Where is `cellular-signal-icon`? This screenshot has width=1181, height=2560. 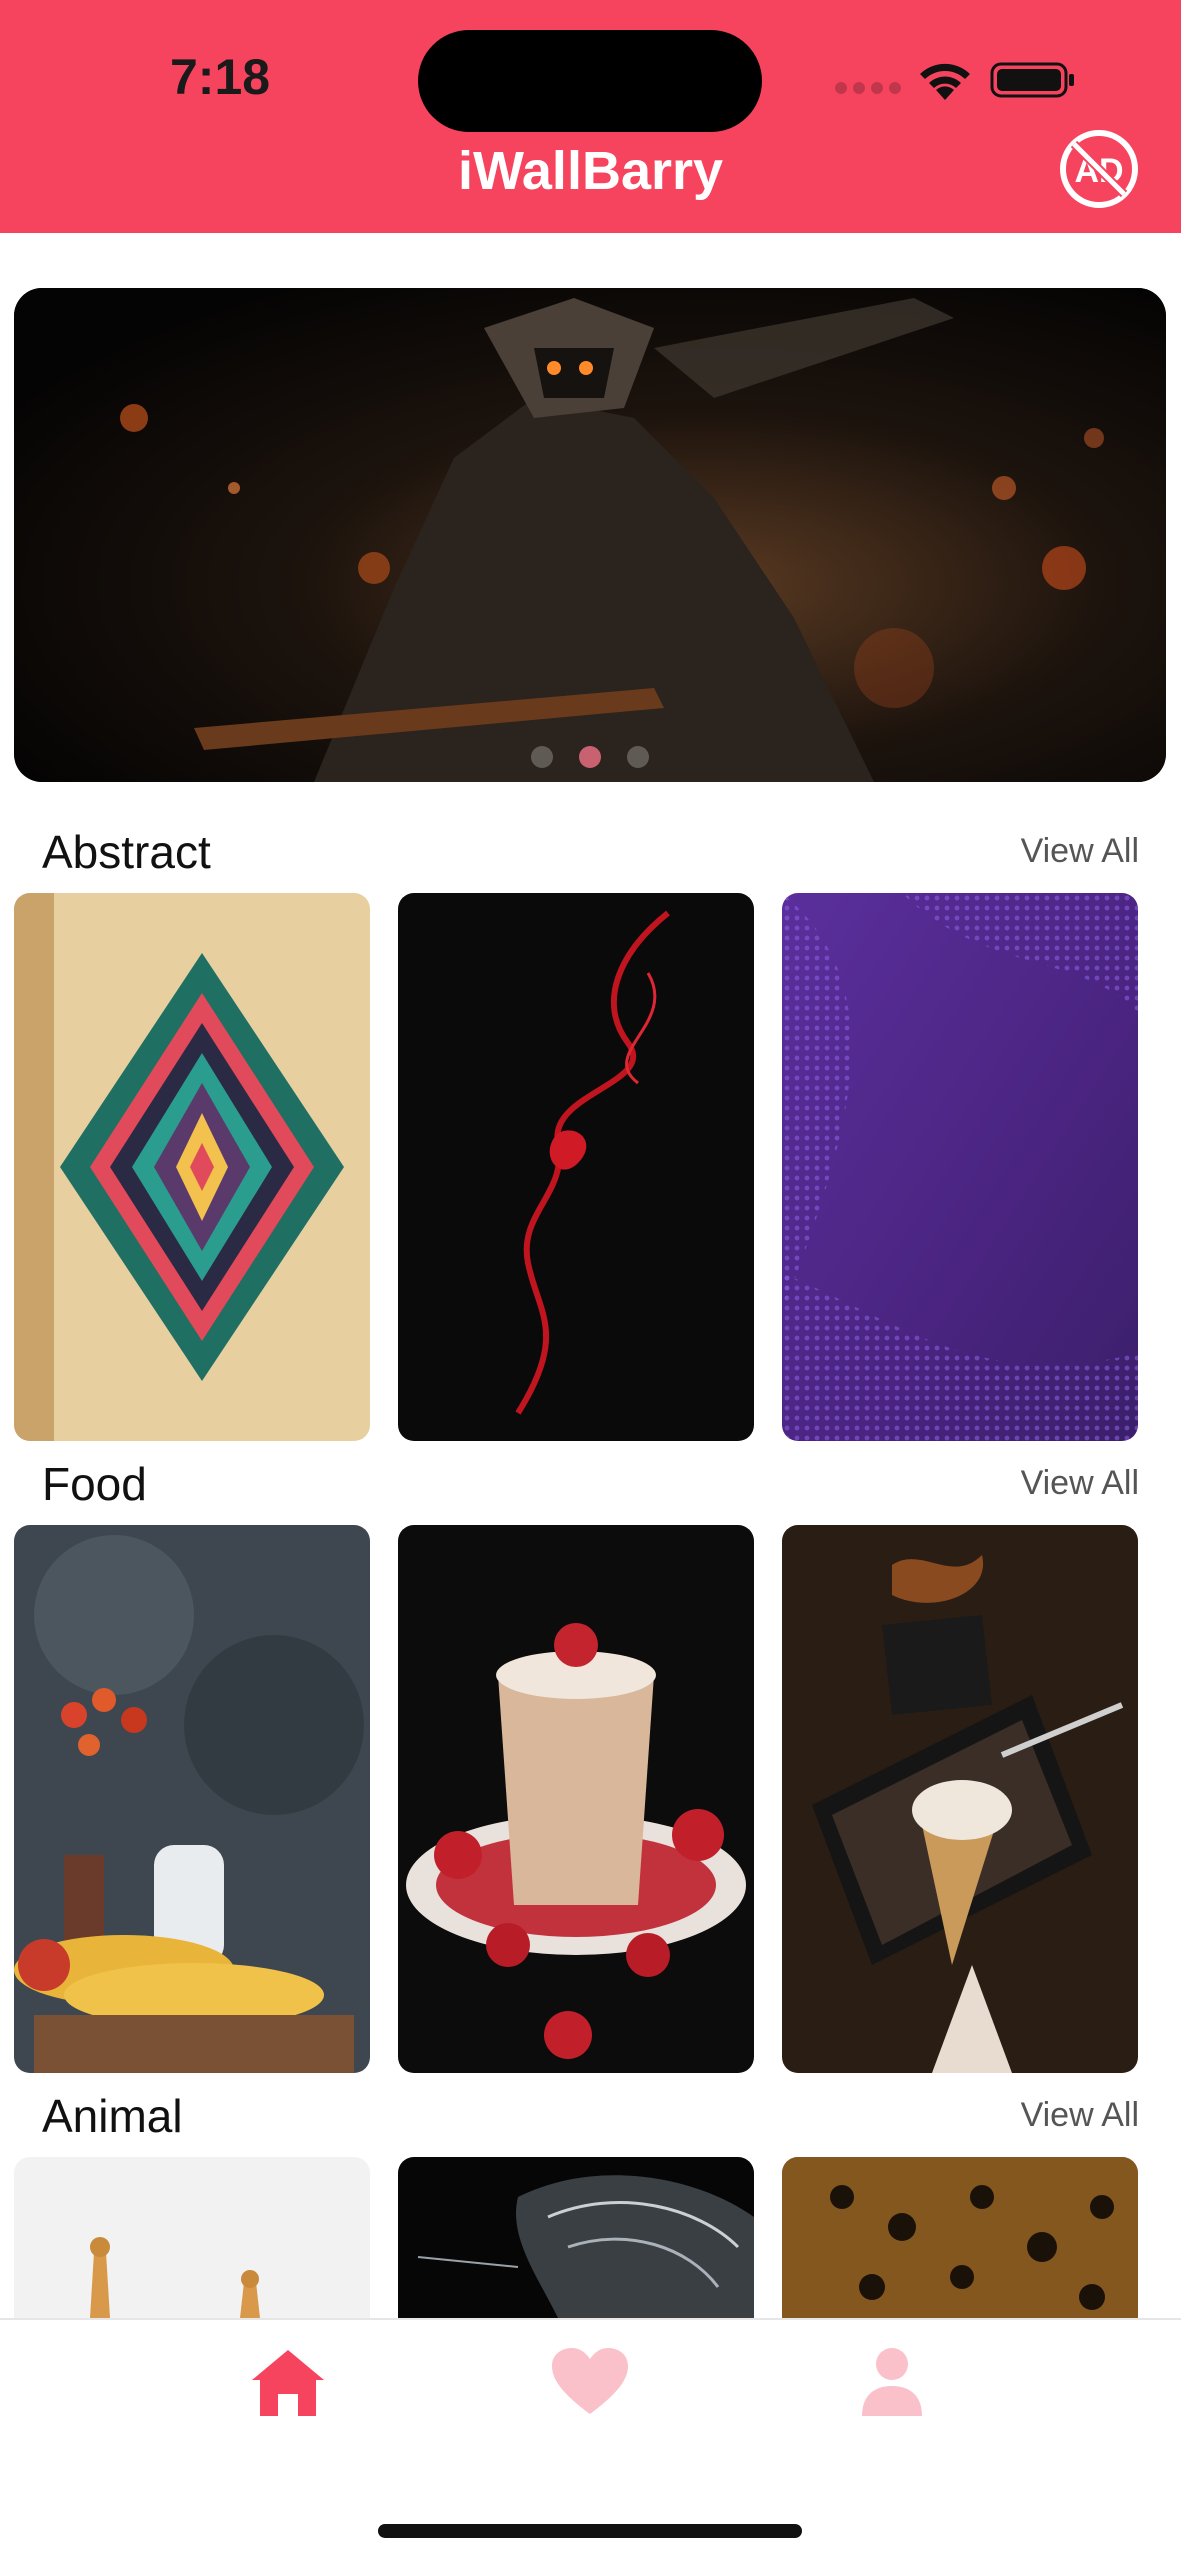 cellular-signal-icon is located at coordinates (868, 88).